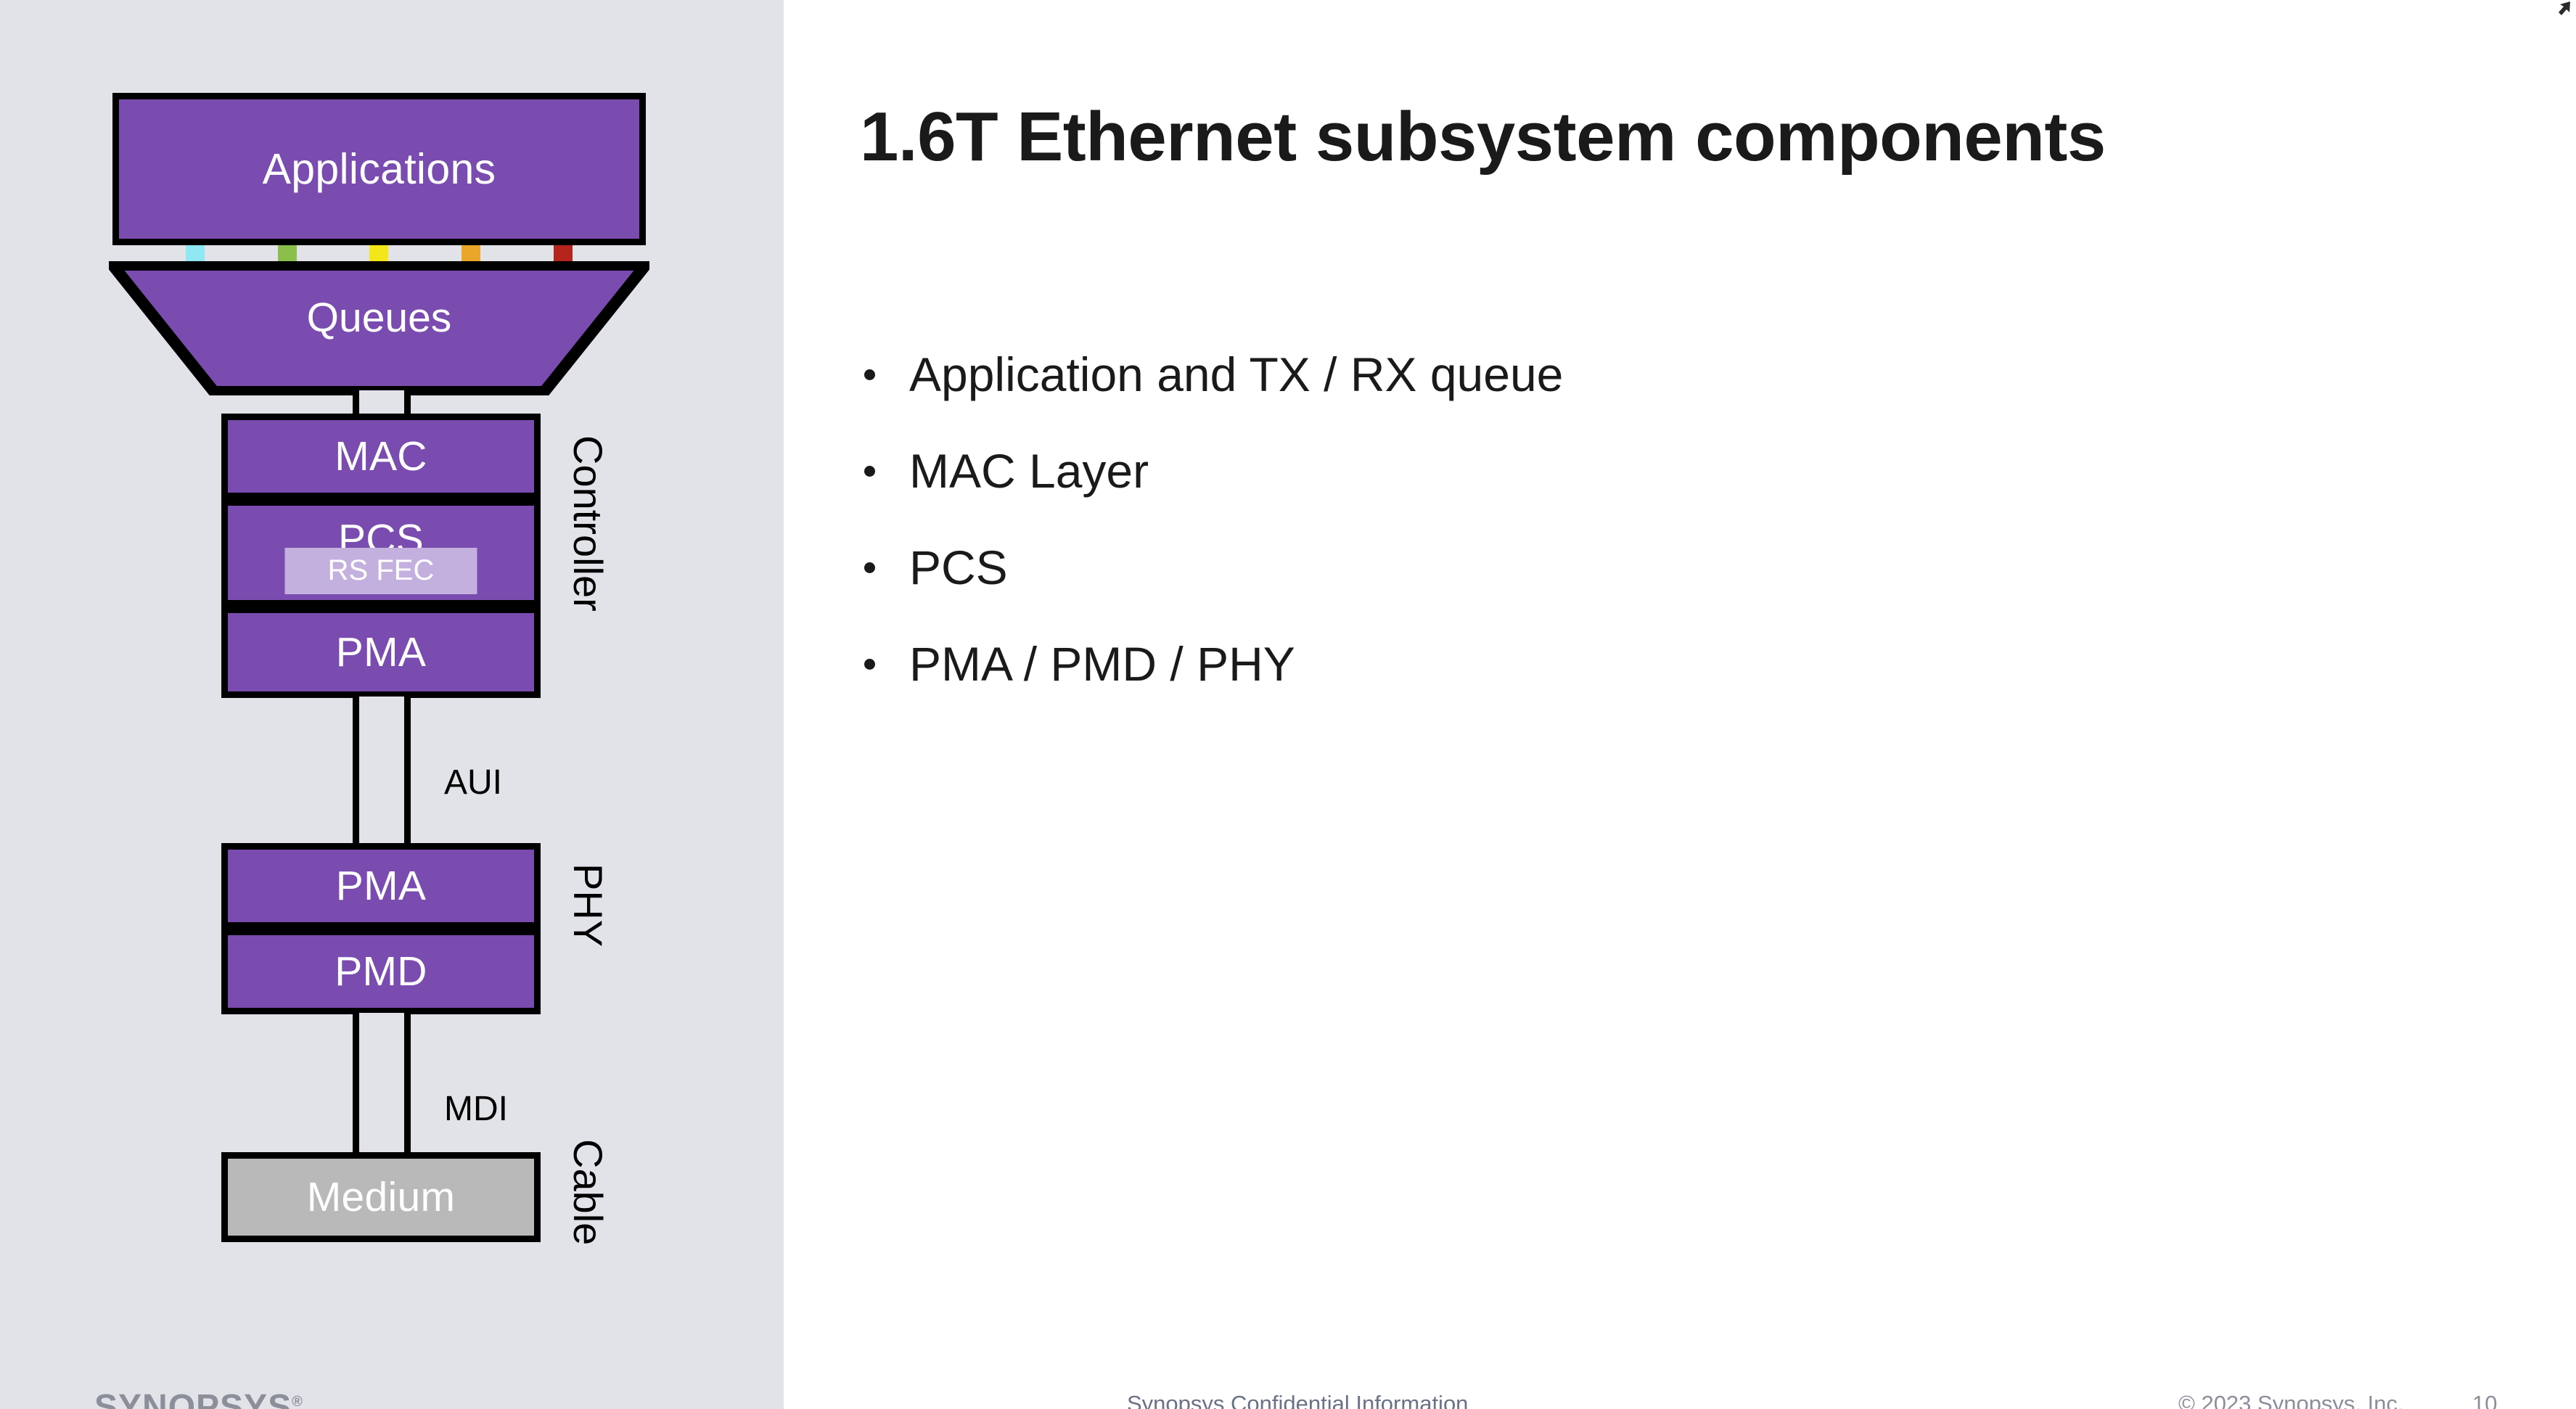 This screenshot has width=2576, height=1409. Describe the element at coordinates (287, 253) in the screenshot. I see `queue-color-green` at that location.